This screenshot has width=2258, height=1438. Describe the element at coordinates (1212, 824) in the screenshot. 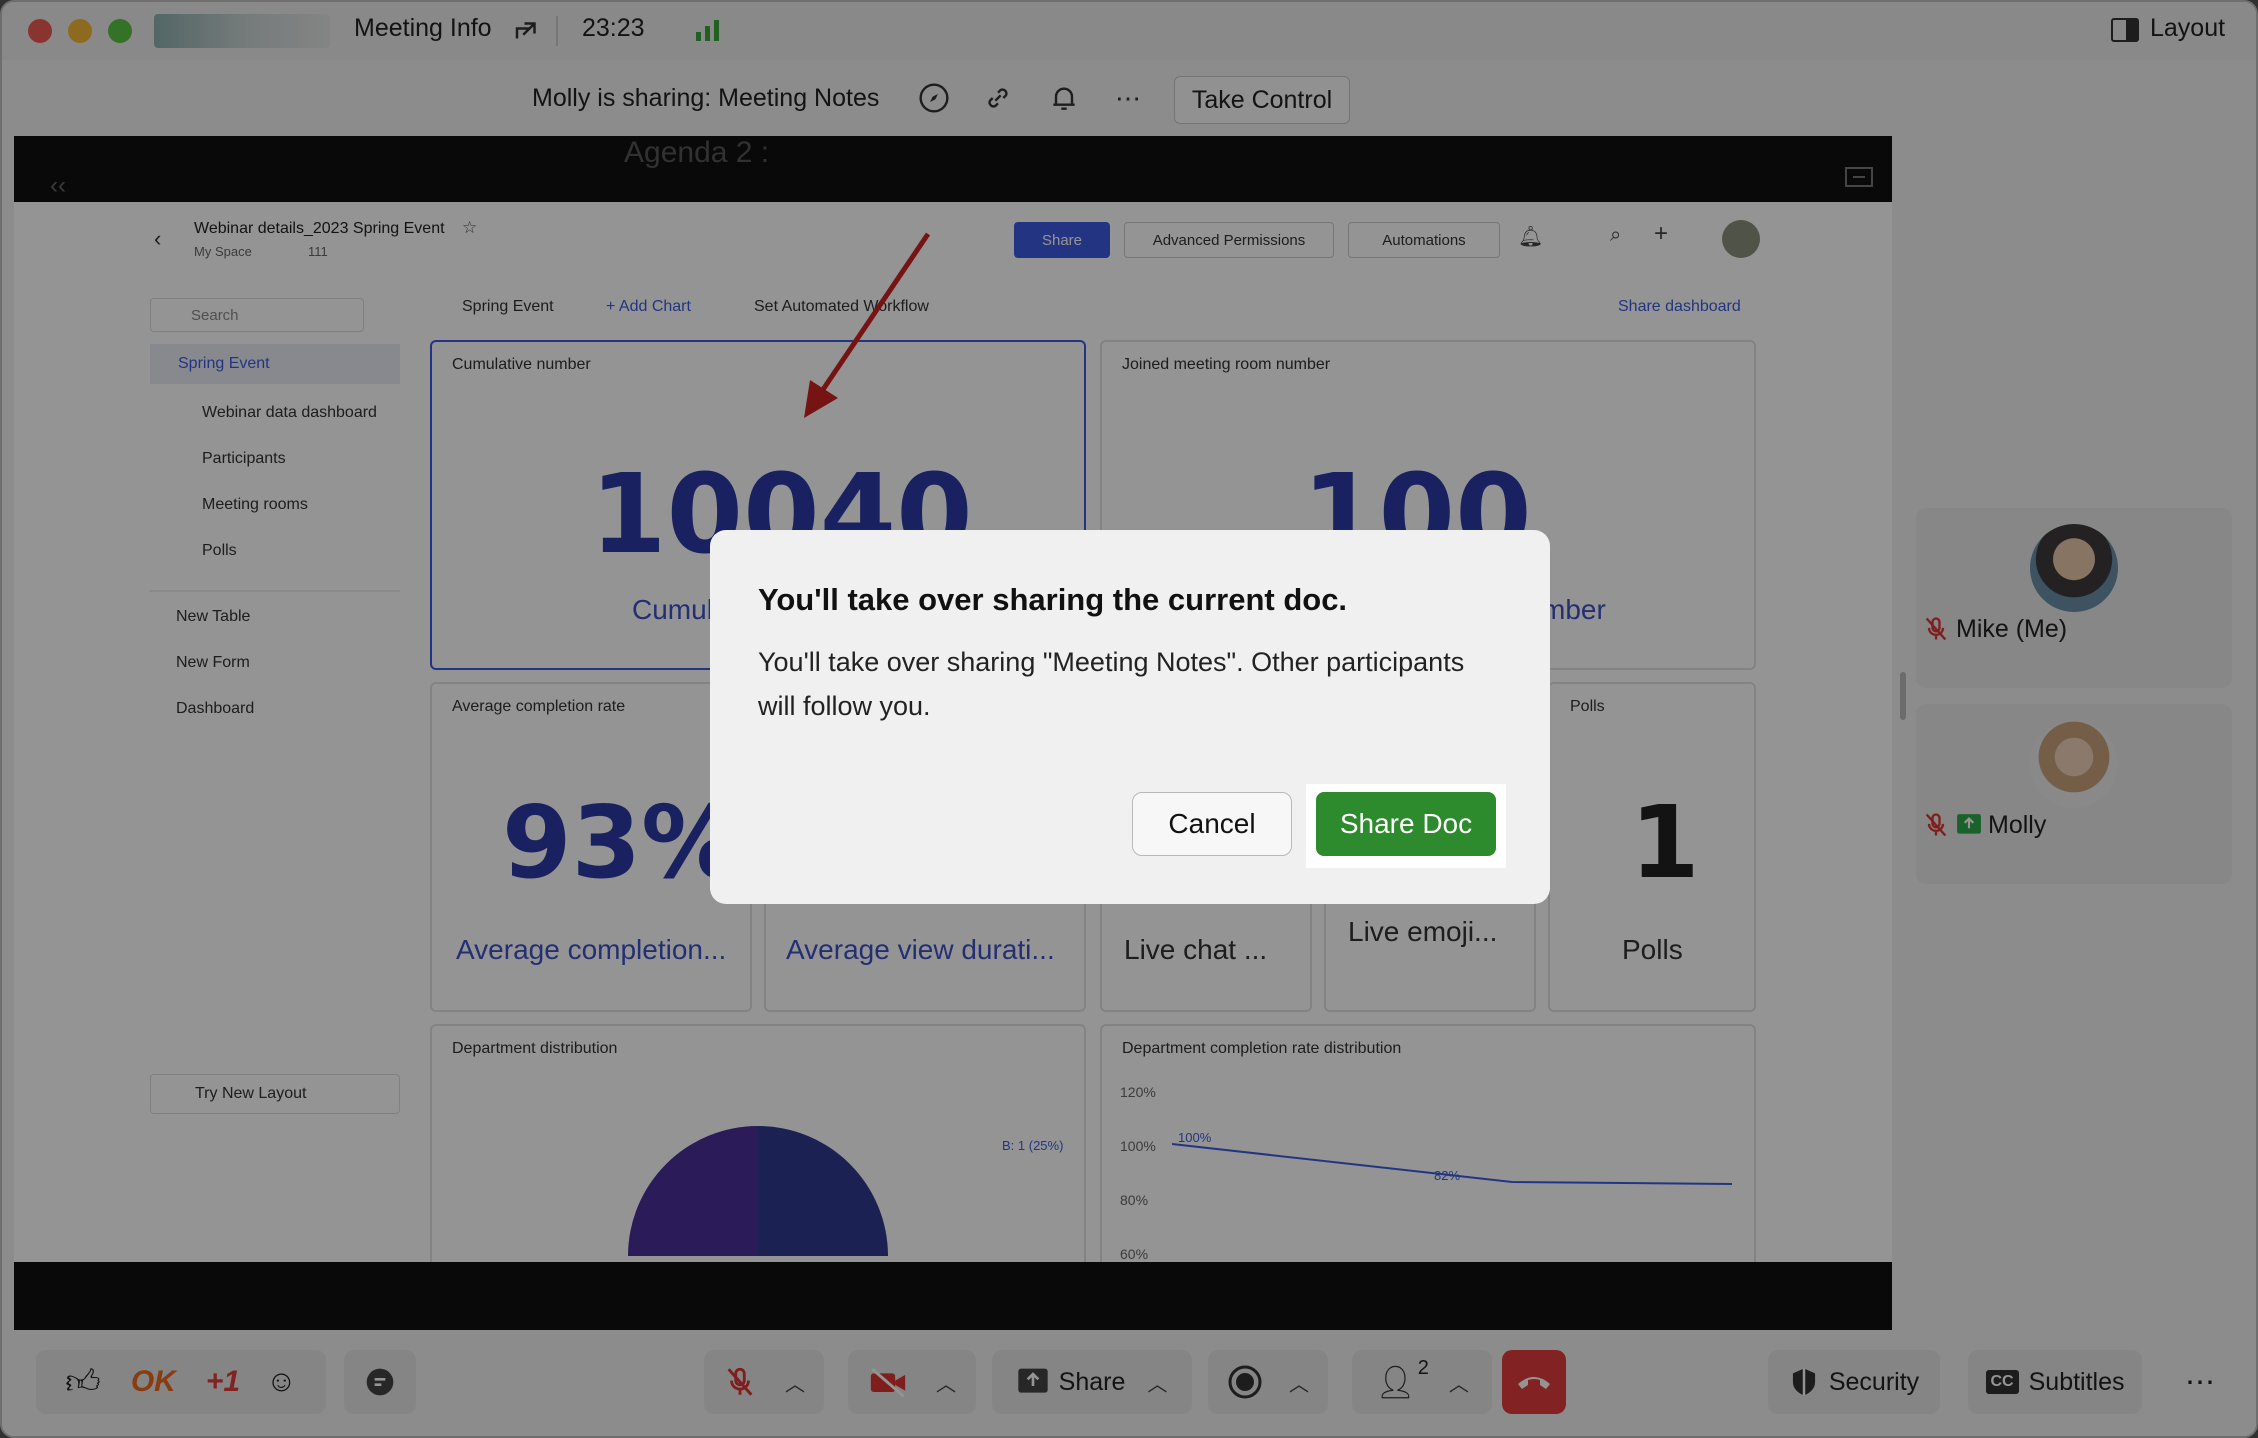

I see `cancel-button: Cancel` at that location.